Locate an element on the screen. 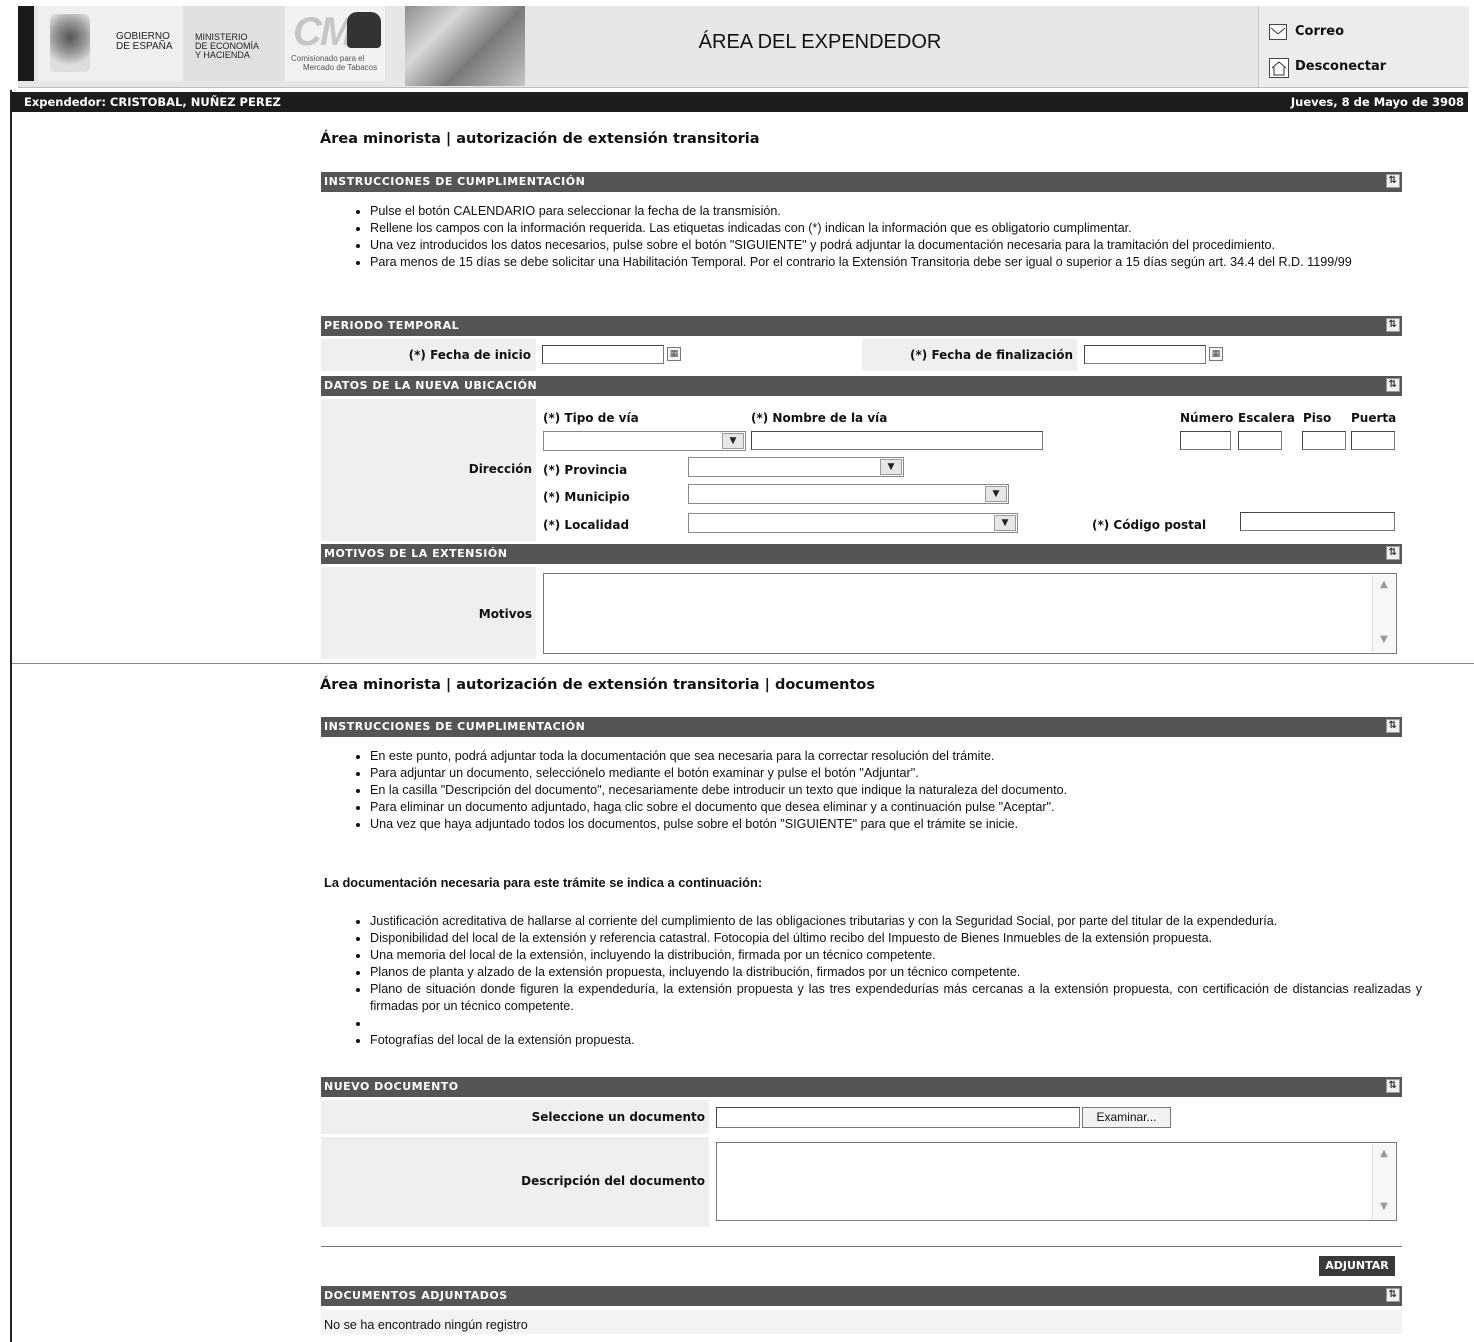 This screenshot has height=1342, width=1474. puerta-label: Puerta is located at coordinates (1374, 418).